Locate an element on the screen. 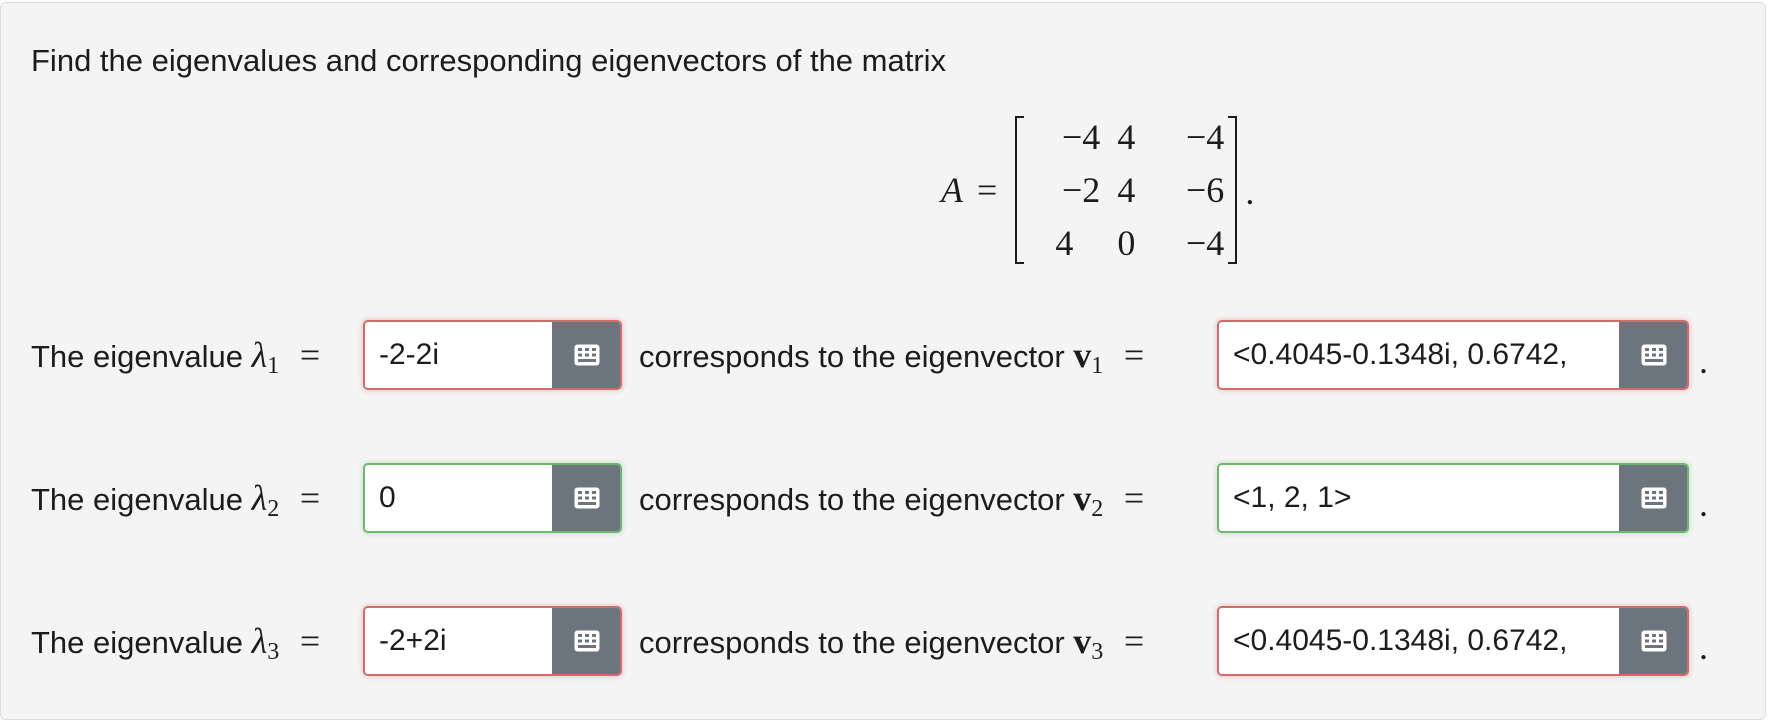  matrix-cell: −2 is located at coordinates (1081, 190).